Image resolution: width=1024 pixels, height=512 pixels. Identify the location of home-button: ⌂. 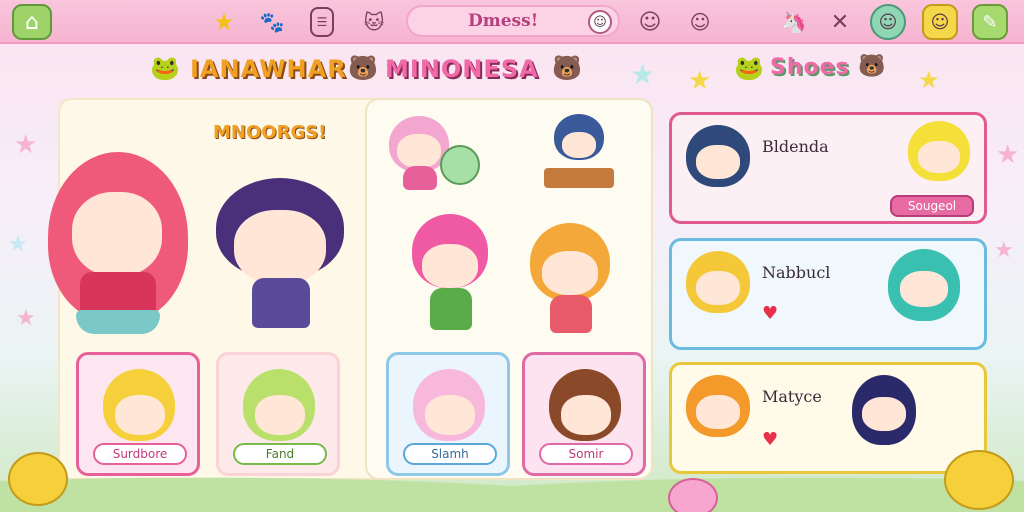
(32, 22).